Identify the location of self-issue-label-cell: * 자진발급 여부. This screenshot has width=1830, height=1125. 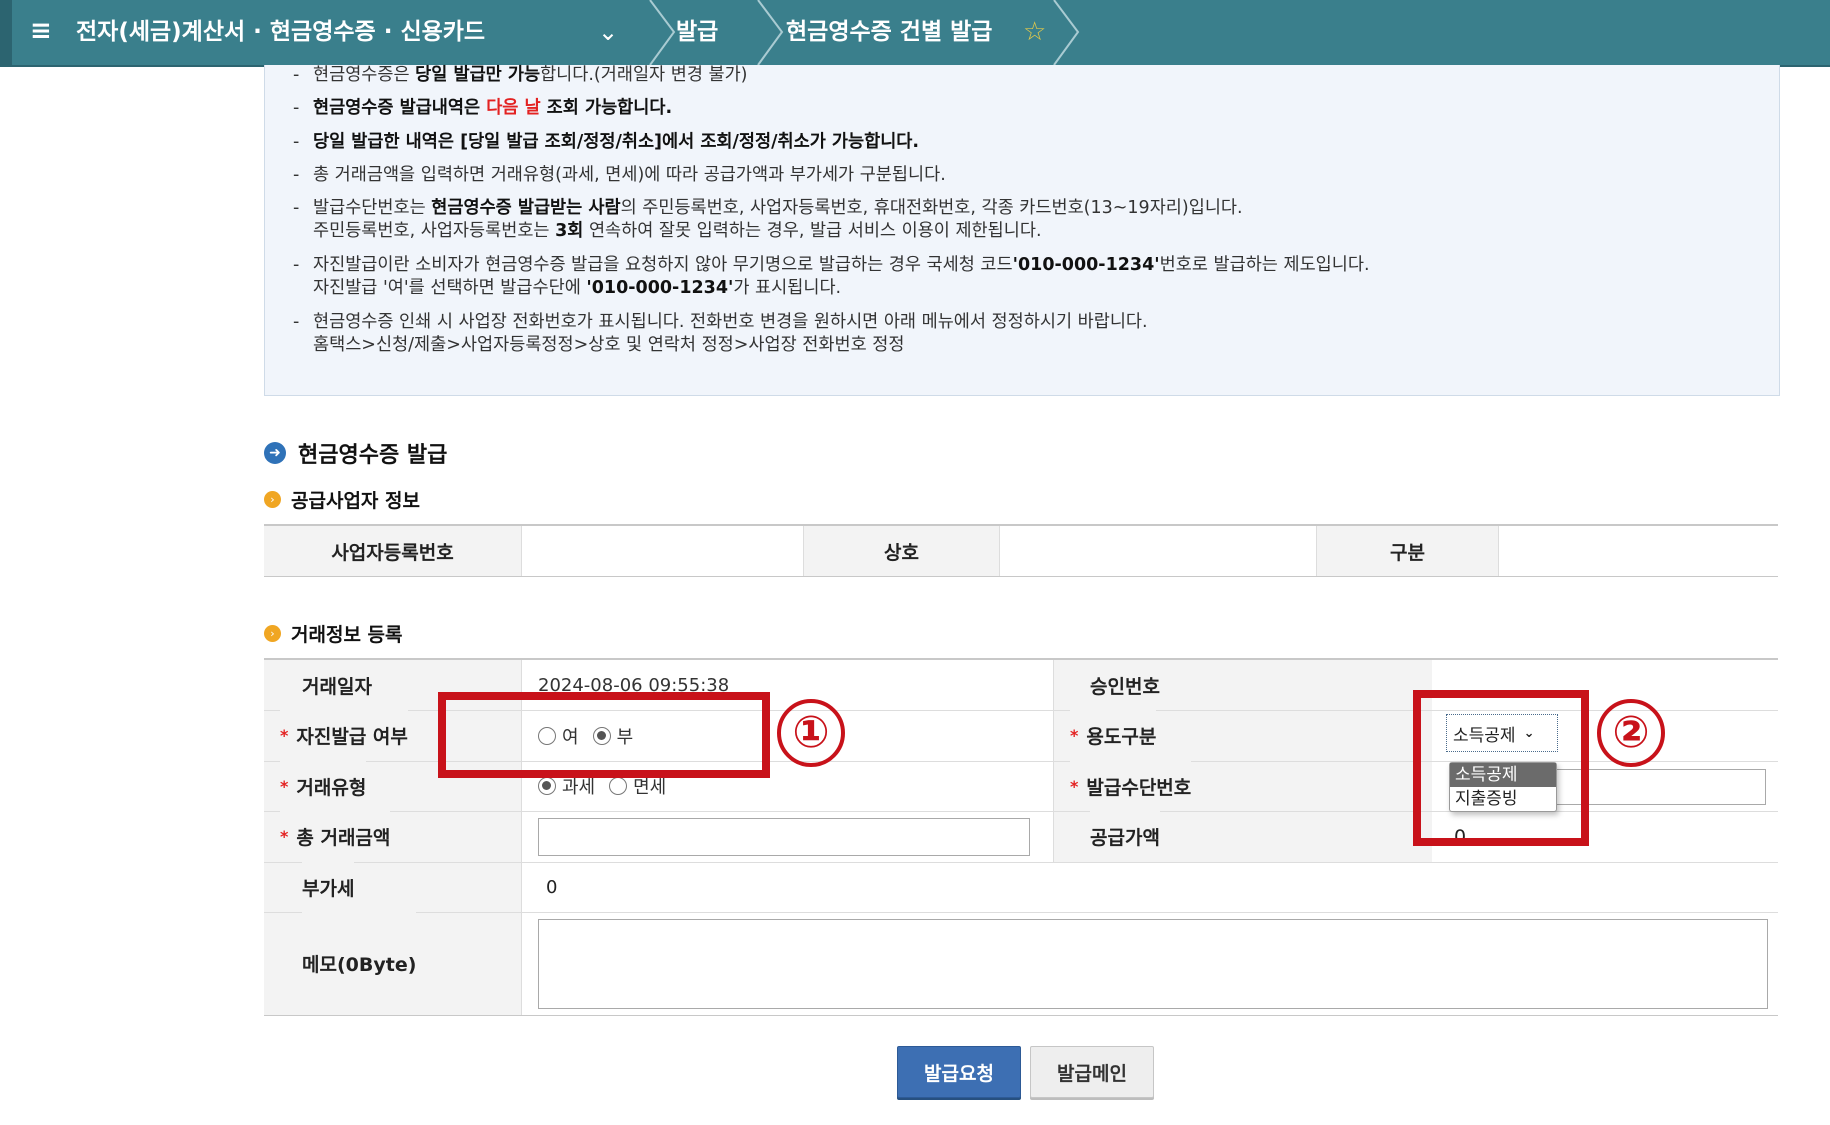
(344, 735).